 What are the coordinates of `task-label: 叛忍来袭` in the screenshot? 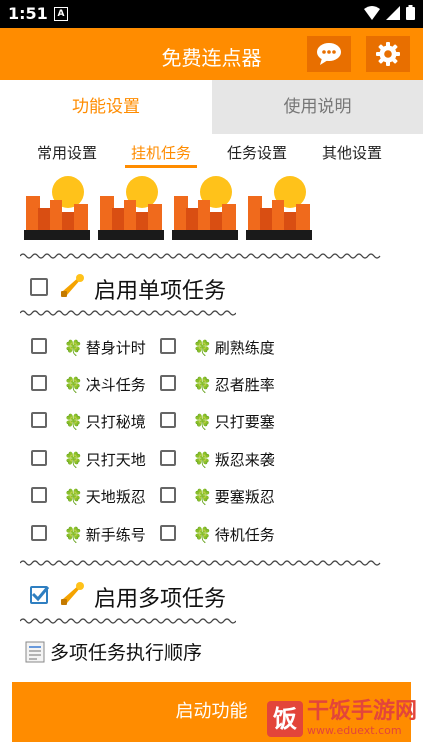 It's located at (244, 460).